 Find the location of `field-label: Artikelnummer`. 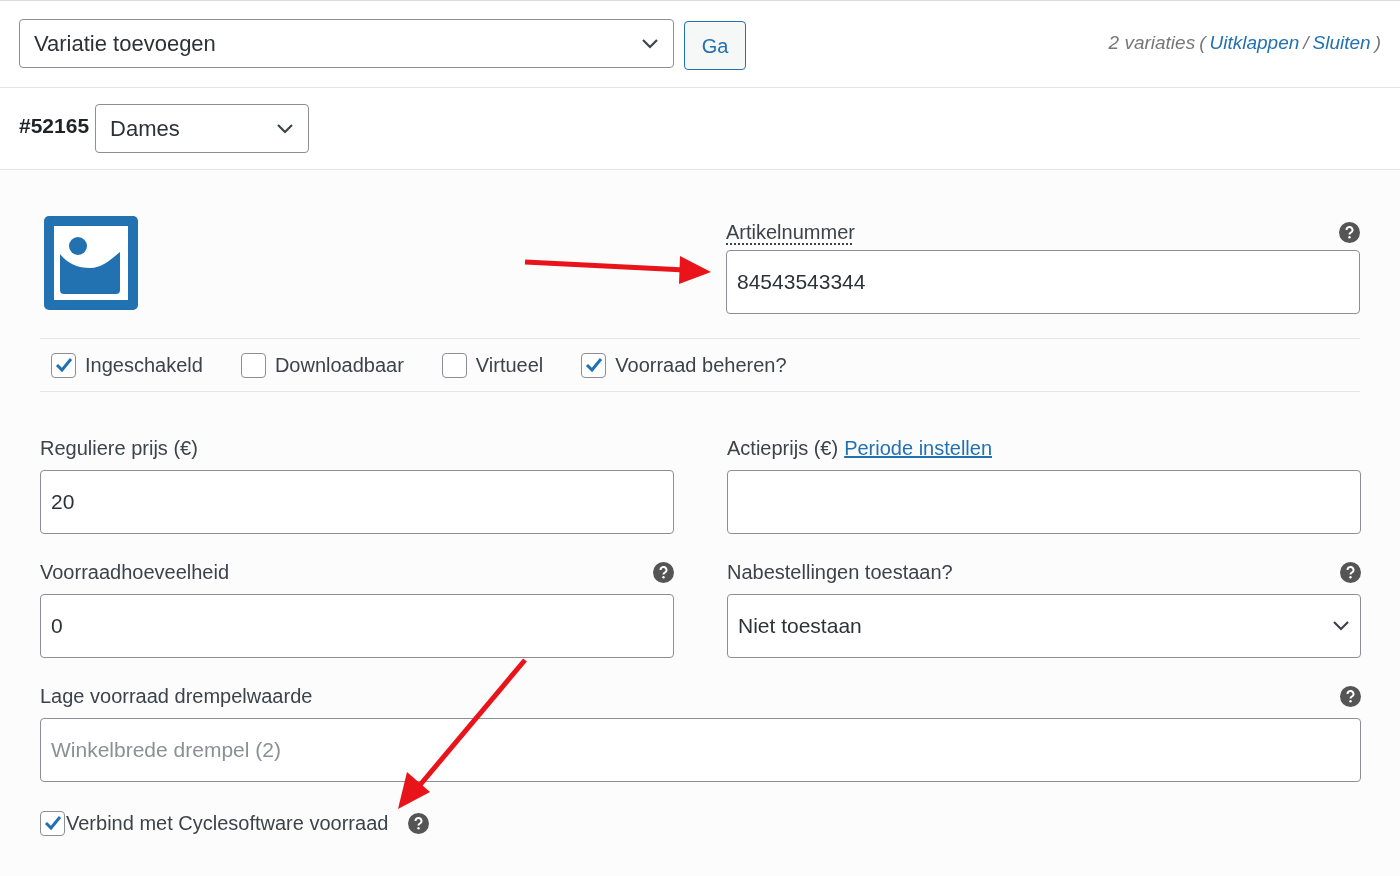

field-label: Artikelnummer is located at coordinates (790, 232).